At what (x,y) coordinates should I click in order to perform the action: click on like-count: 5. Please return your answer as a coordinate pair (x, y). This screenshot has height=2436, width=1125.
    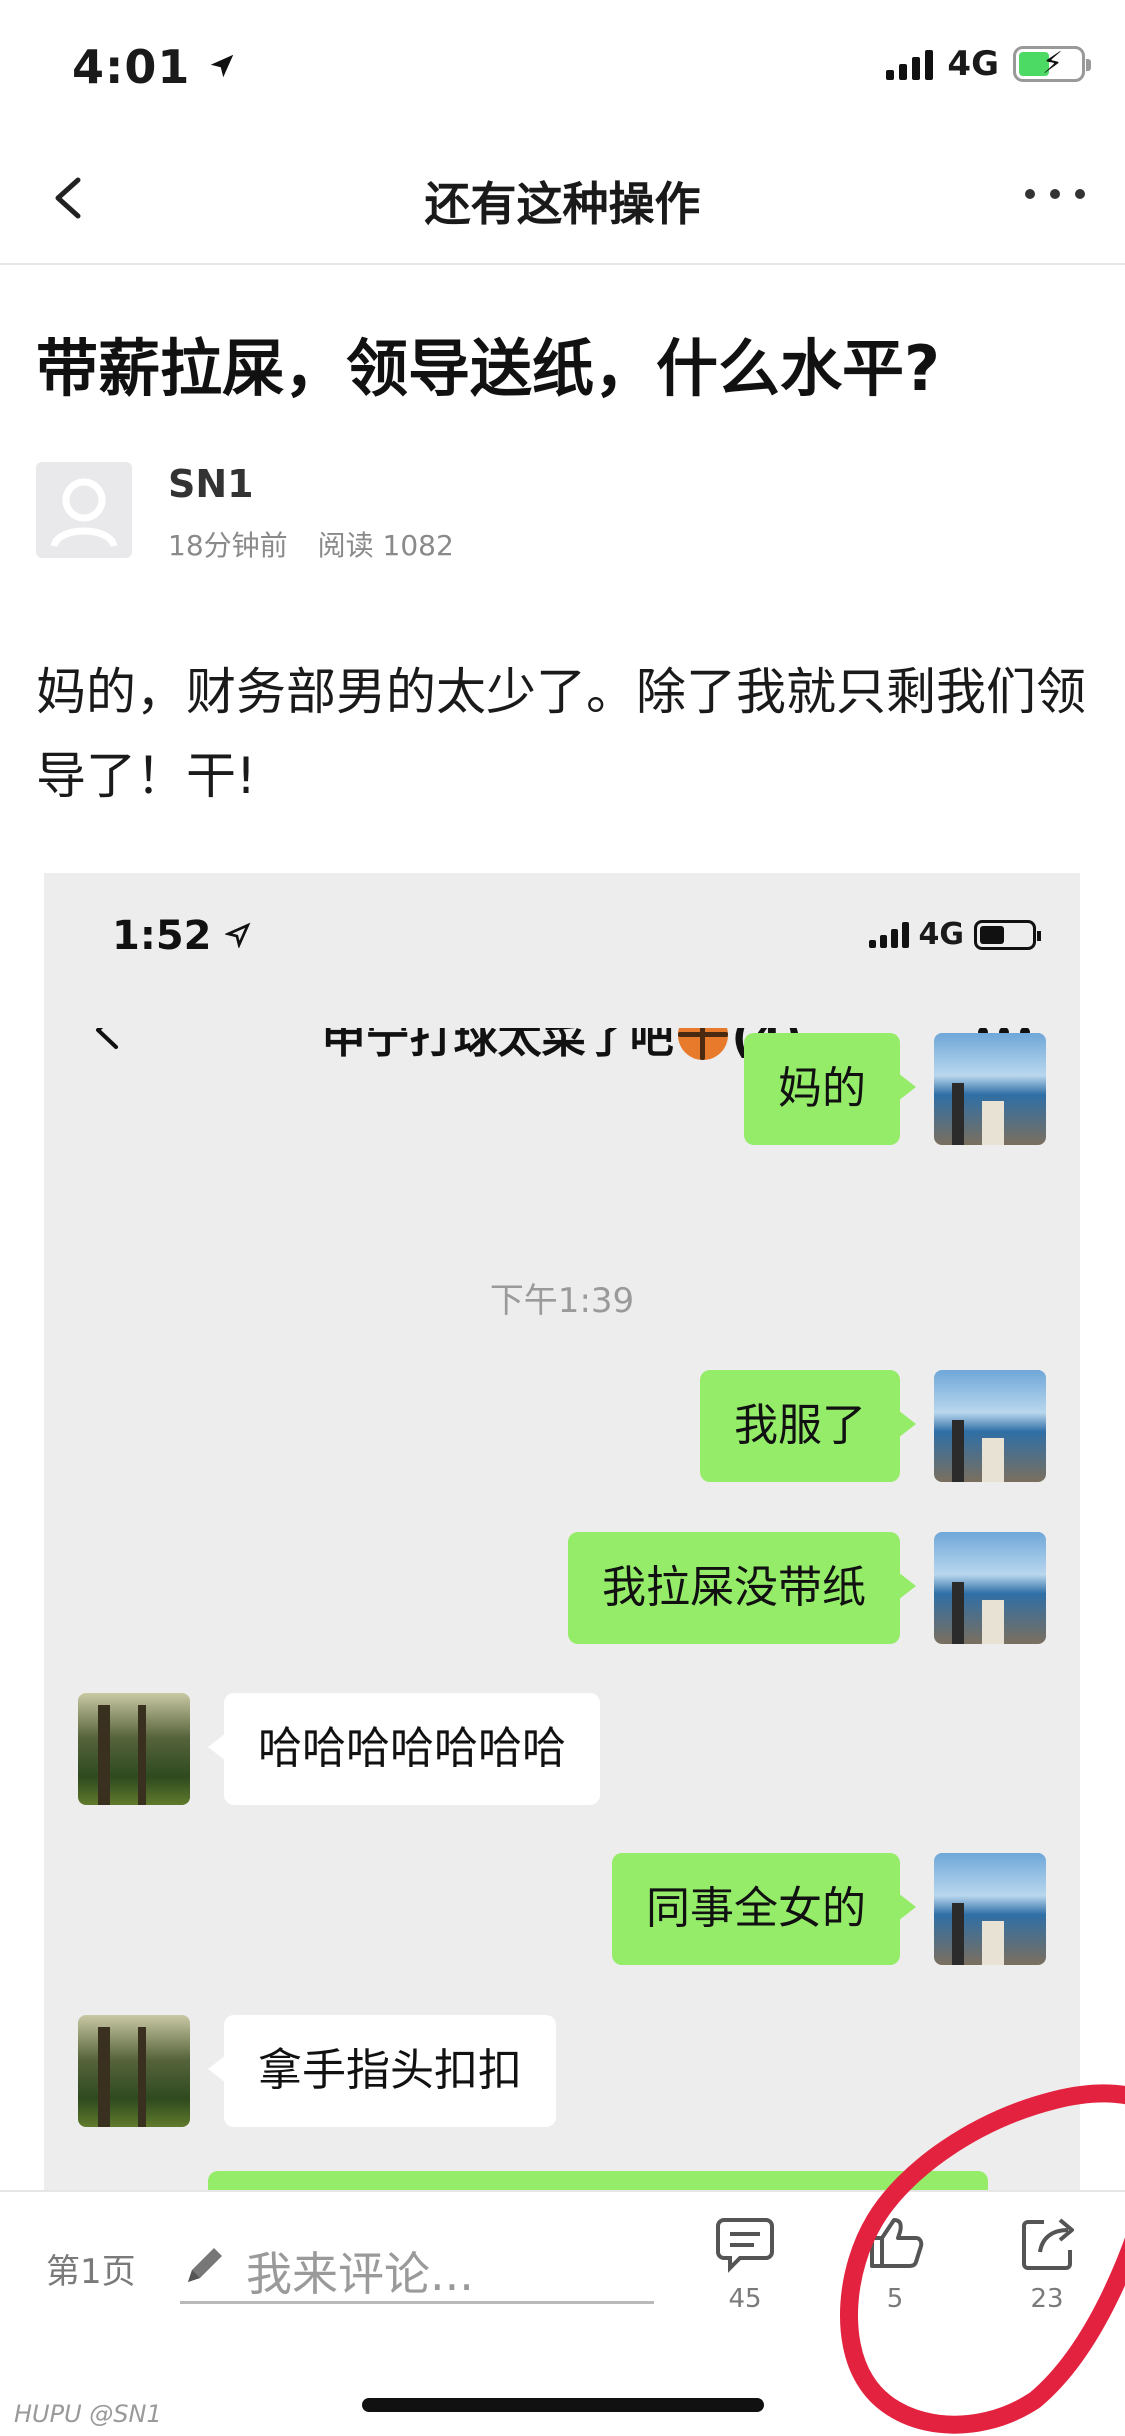
    Looking at the image, I should click on (895, 2299).